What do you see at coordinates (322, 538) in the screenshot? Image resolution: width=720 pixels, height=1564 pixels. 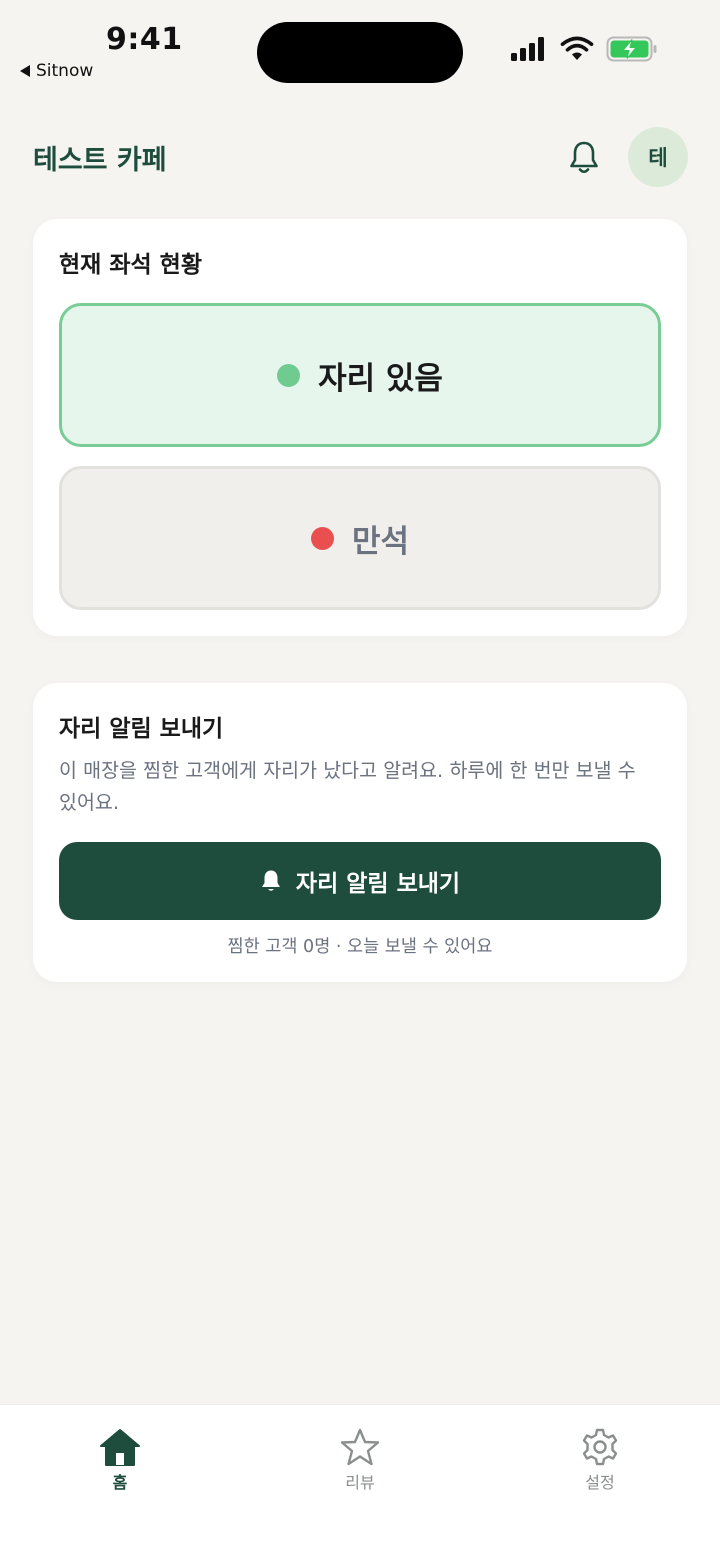 I see `full-dot-icon` at bounding box center [322, 538].